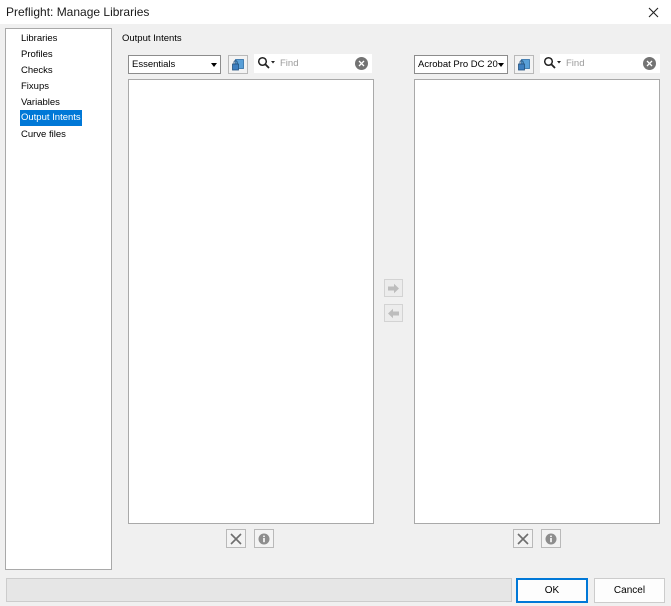  What do you see at coordinates (35, 87) in the screenshot?
I see `sidebar-item-fixups: Fixups` at bounding box center [35, 87].